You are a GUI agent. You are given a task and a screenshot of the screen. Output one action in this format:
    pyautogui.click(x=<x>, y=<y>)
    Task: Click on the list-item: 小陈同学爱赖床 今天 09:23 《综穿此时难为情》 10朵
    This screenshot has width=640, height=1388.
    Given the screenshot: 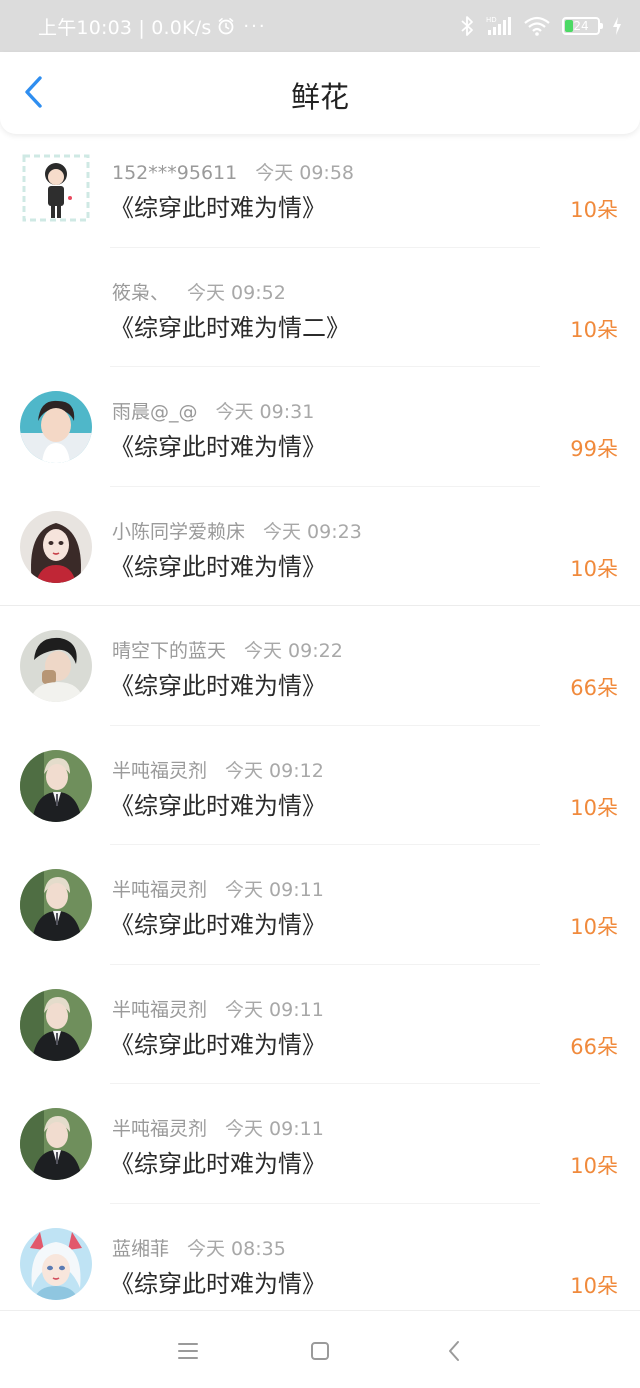 What is the action you would take?
    pyautogui.click(x=320, y=546)
    